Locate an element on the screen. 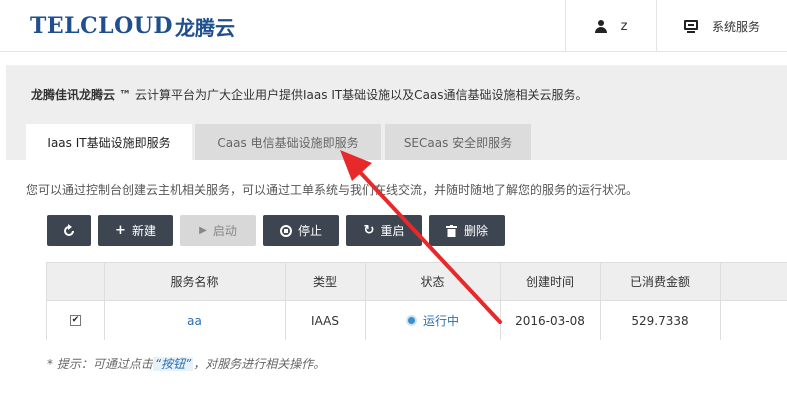 The width and height of the screenshot is (787, 407). tip-text: * 提示：可通过点击 “按钮” ，对服务进行相关操作。 is located at coordinates (186, 363).